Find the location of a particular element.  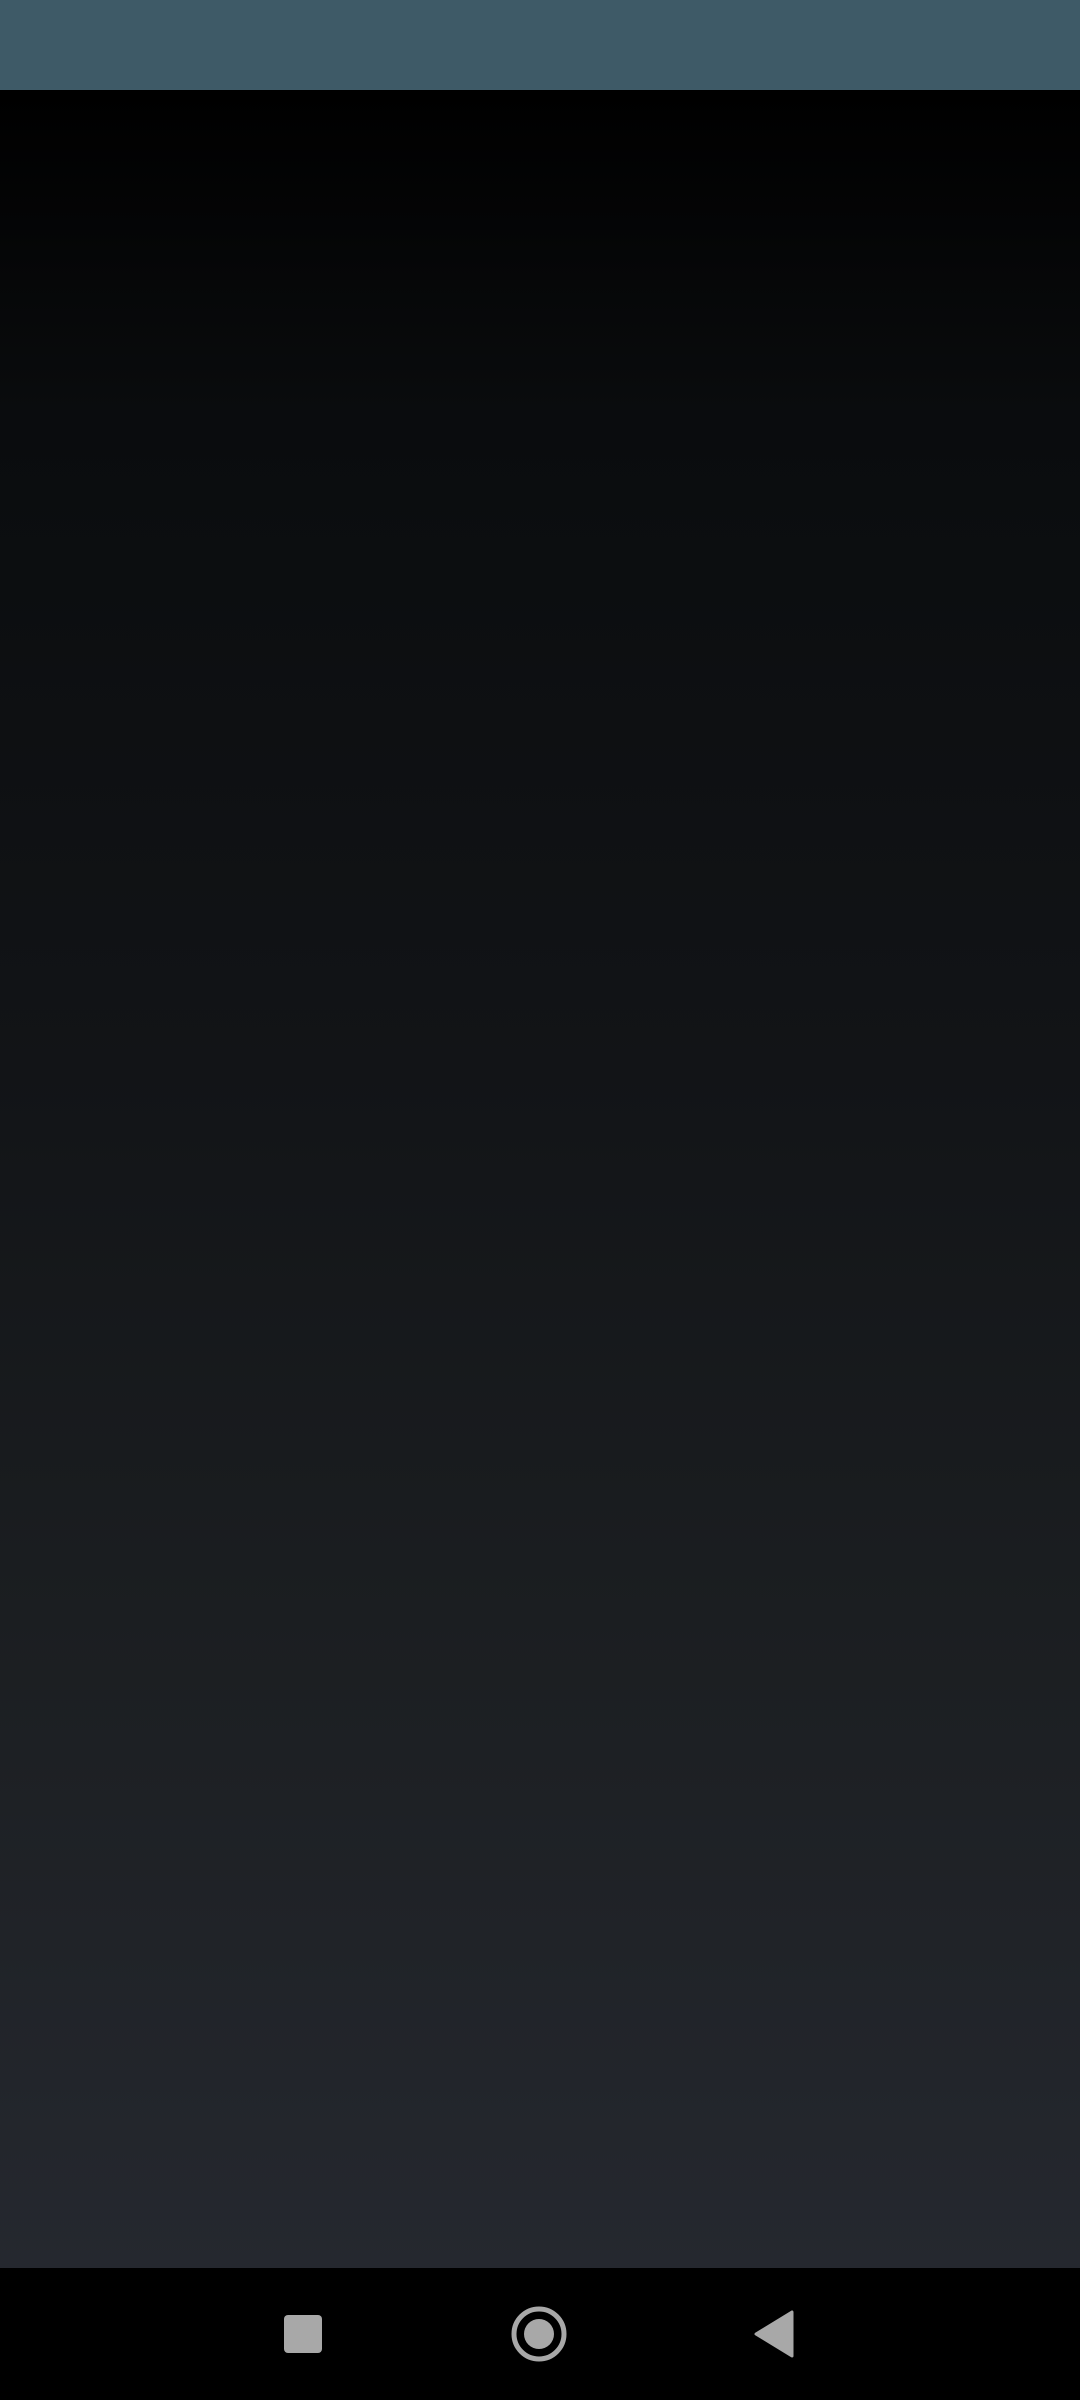

home-circle-icon is located at coordinates (539, 2334).